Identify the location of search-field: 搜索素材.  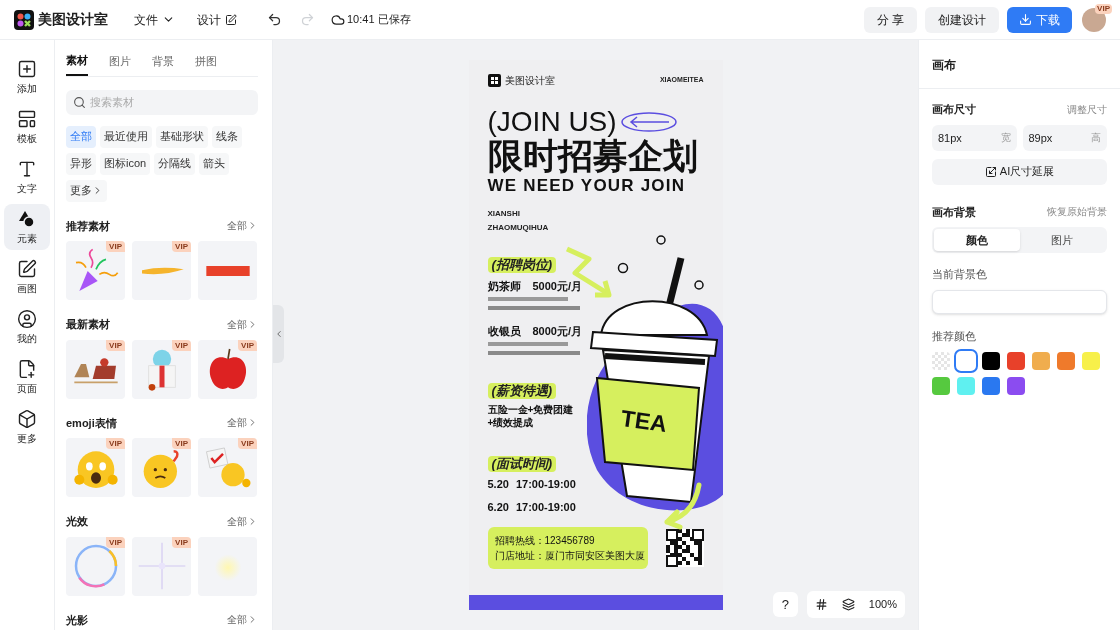
(162, 102).